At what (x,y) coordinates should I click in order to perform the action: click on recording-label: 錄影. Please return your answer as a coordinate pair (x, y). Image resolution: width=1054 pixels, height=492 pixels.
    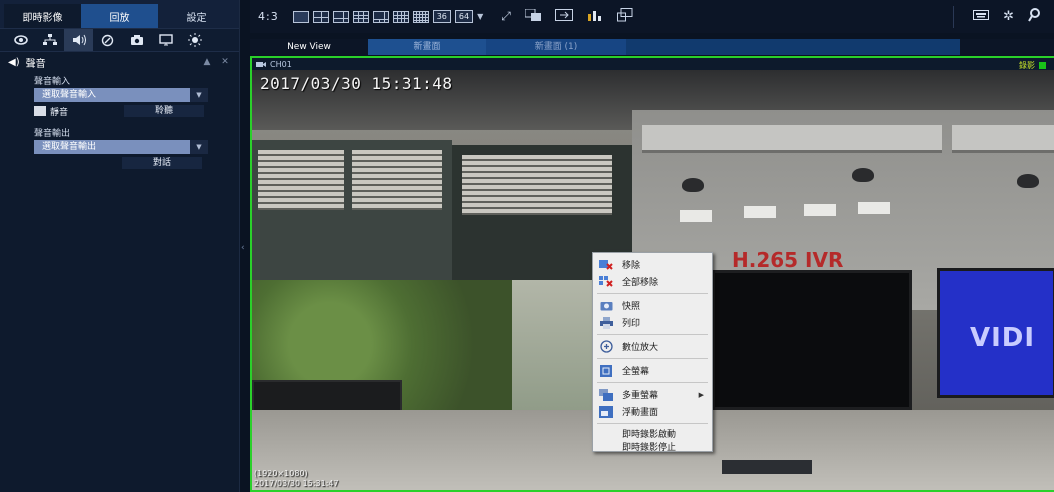
    Looking at the image, I should click on (1027, 65).